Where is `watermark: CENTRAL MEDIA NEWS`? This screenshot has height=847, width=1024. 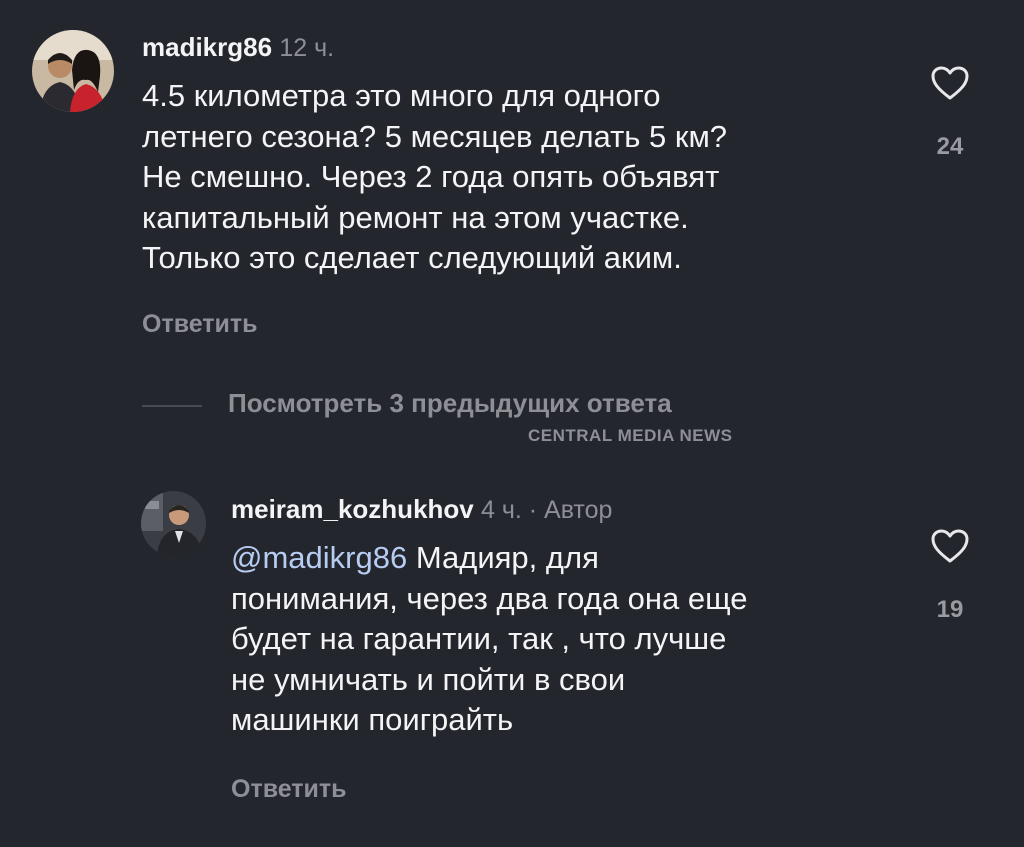 watermark: CENTRAL MEDIA NEWS is located at coordinates (630, 435).